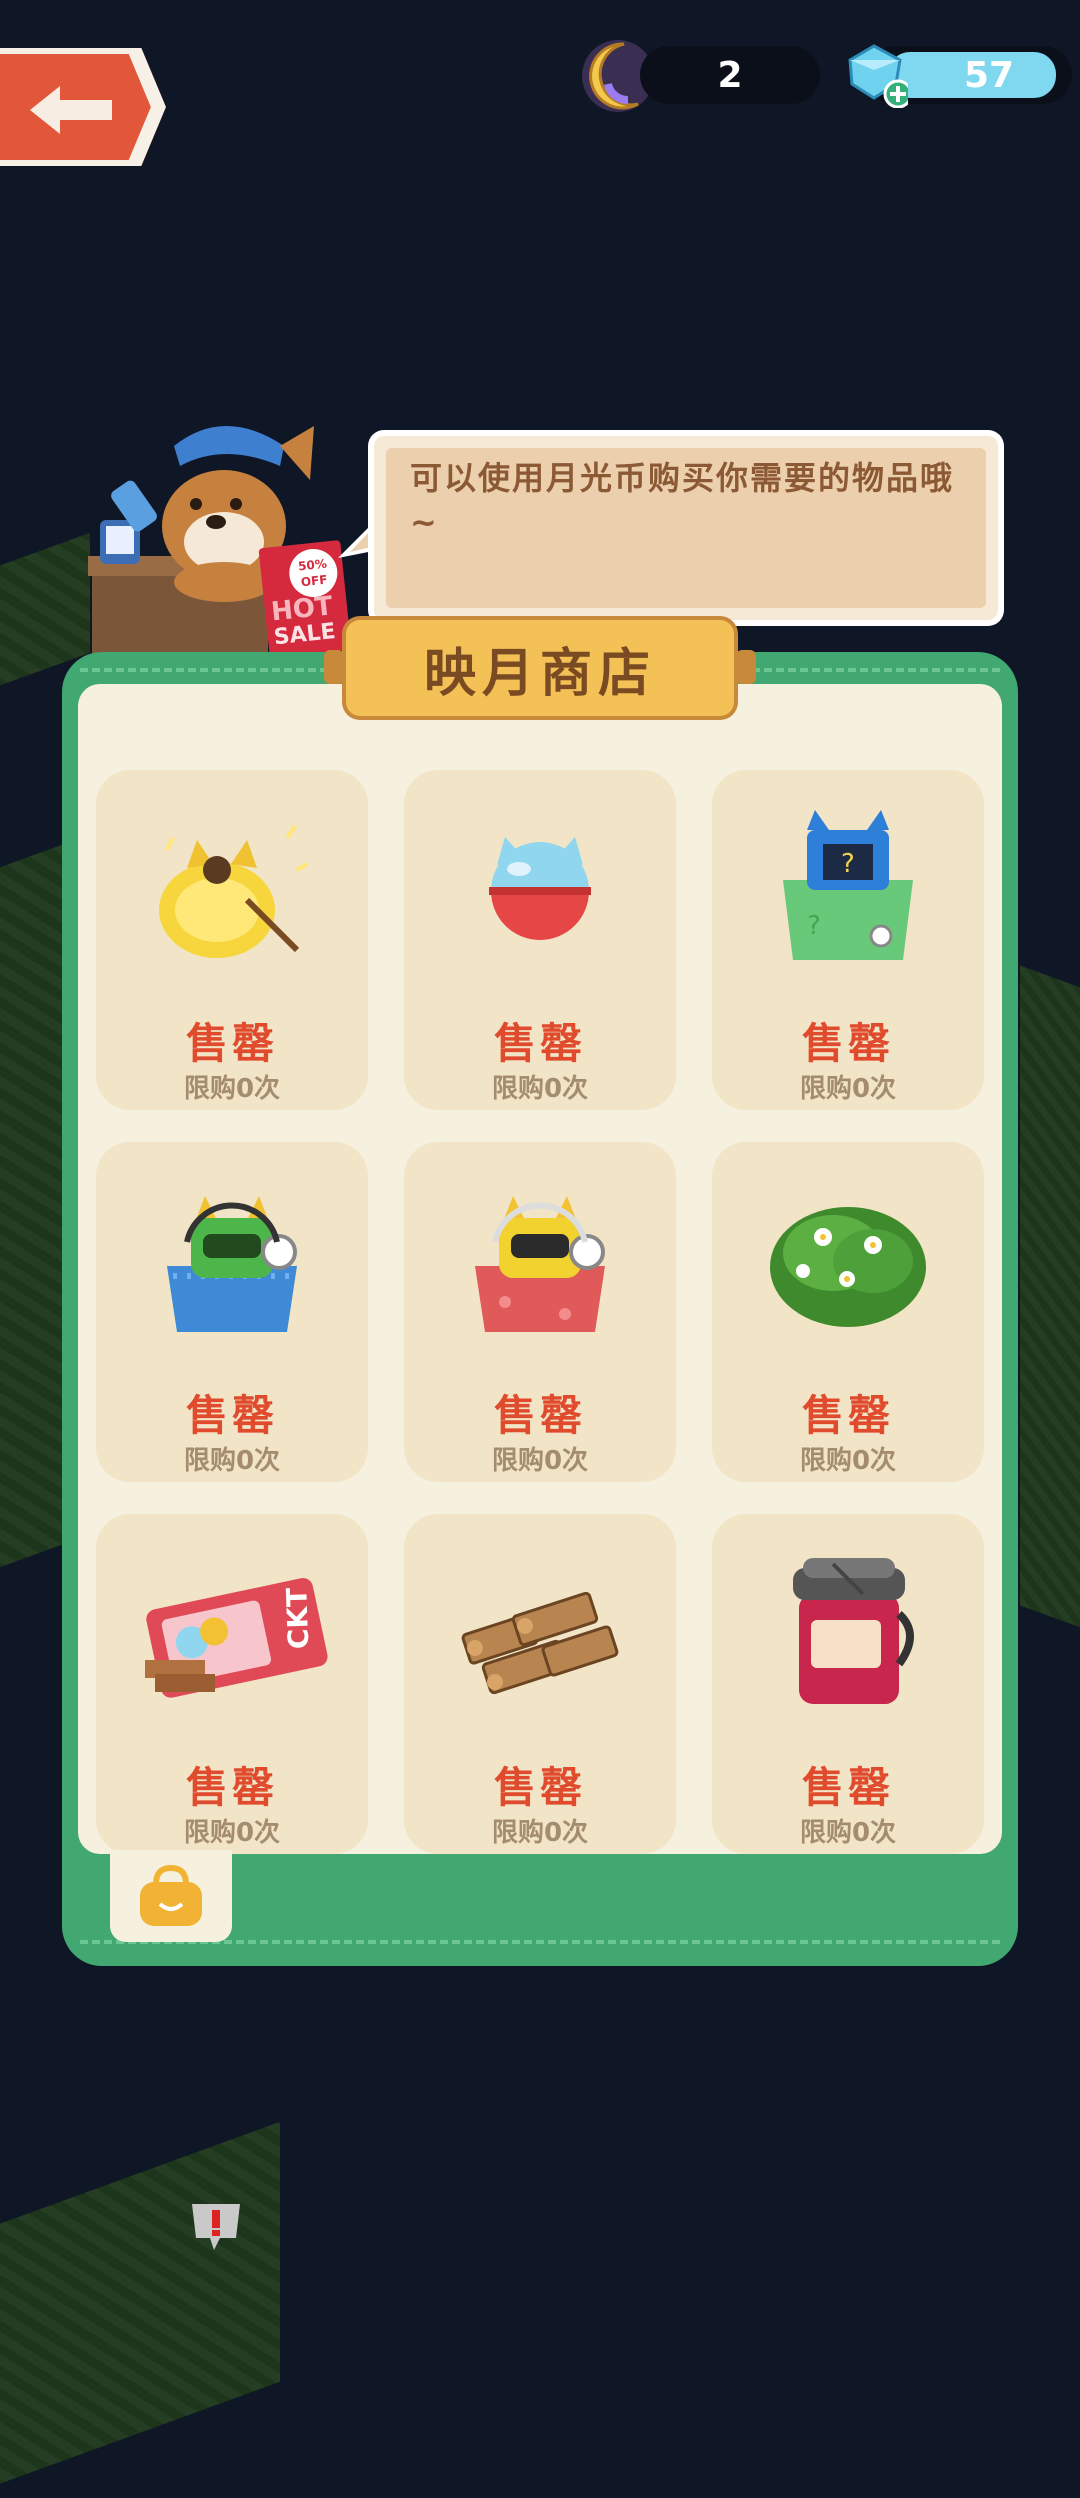 Image resolution: width=1080 pixels, height=2498 pixels. I want to click on bag-icon, so click(171, 1895).